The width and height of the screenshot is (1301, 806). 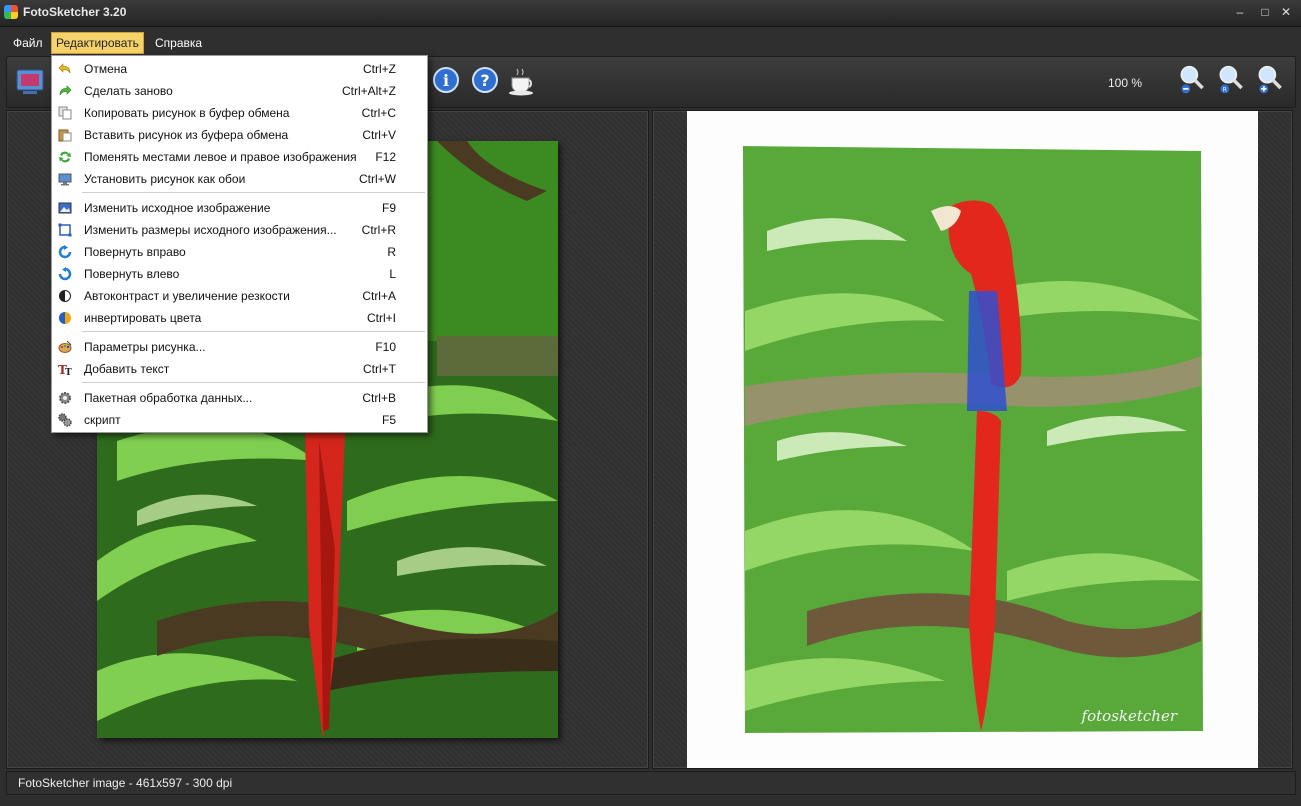 What do you see at coordinates (65, 398) in the screenshot?
I see `batch-gear-icon` at bounding box center [65, 398].